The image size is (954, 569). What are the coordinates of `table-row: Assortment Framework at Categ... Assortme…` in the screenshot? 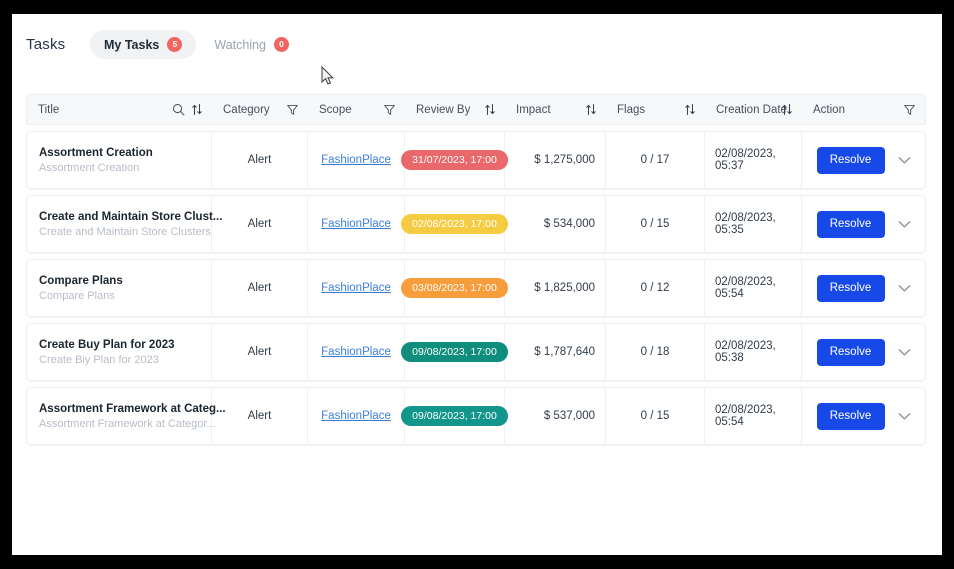 It's located at (476, 416).